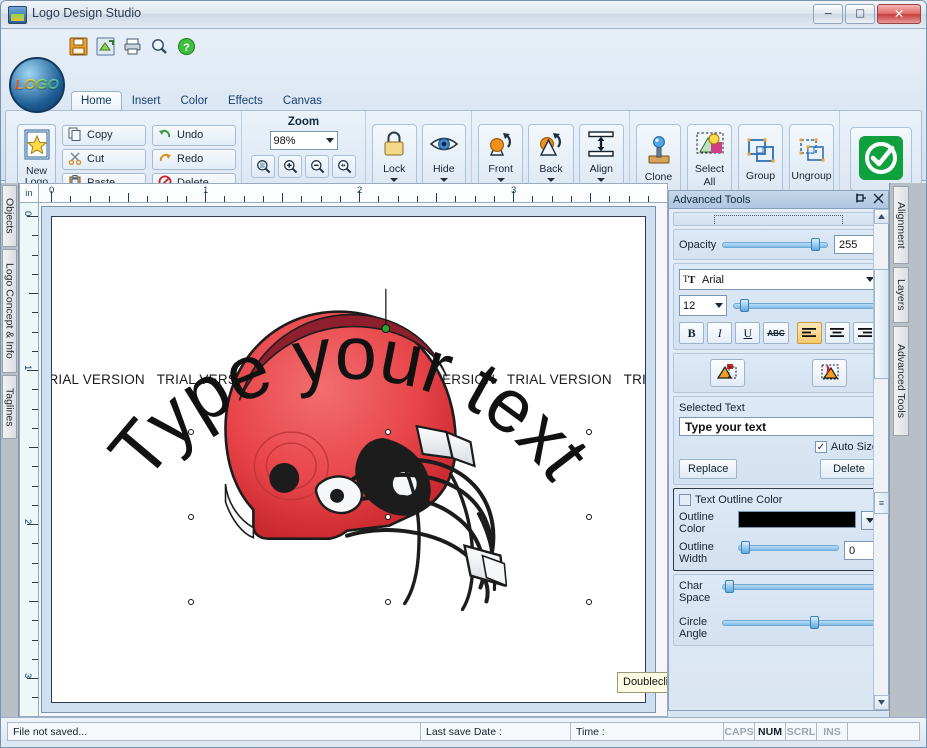 The image size is (927, 748). What do you see at coordinates (820, 447) in the screenshot?
I see `auto-size-checkbox: ✓` at bounding box center [820, 447].